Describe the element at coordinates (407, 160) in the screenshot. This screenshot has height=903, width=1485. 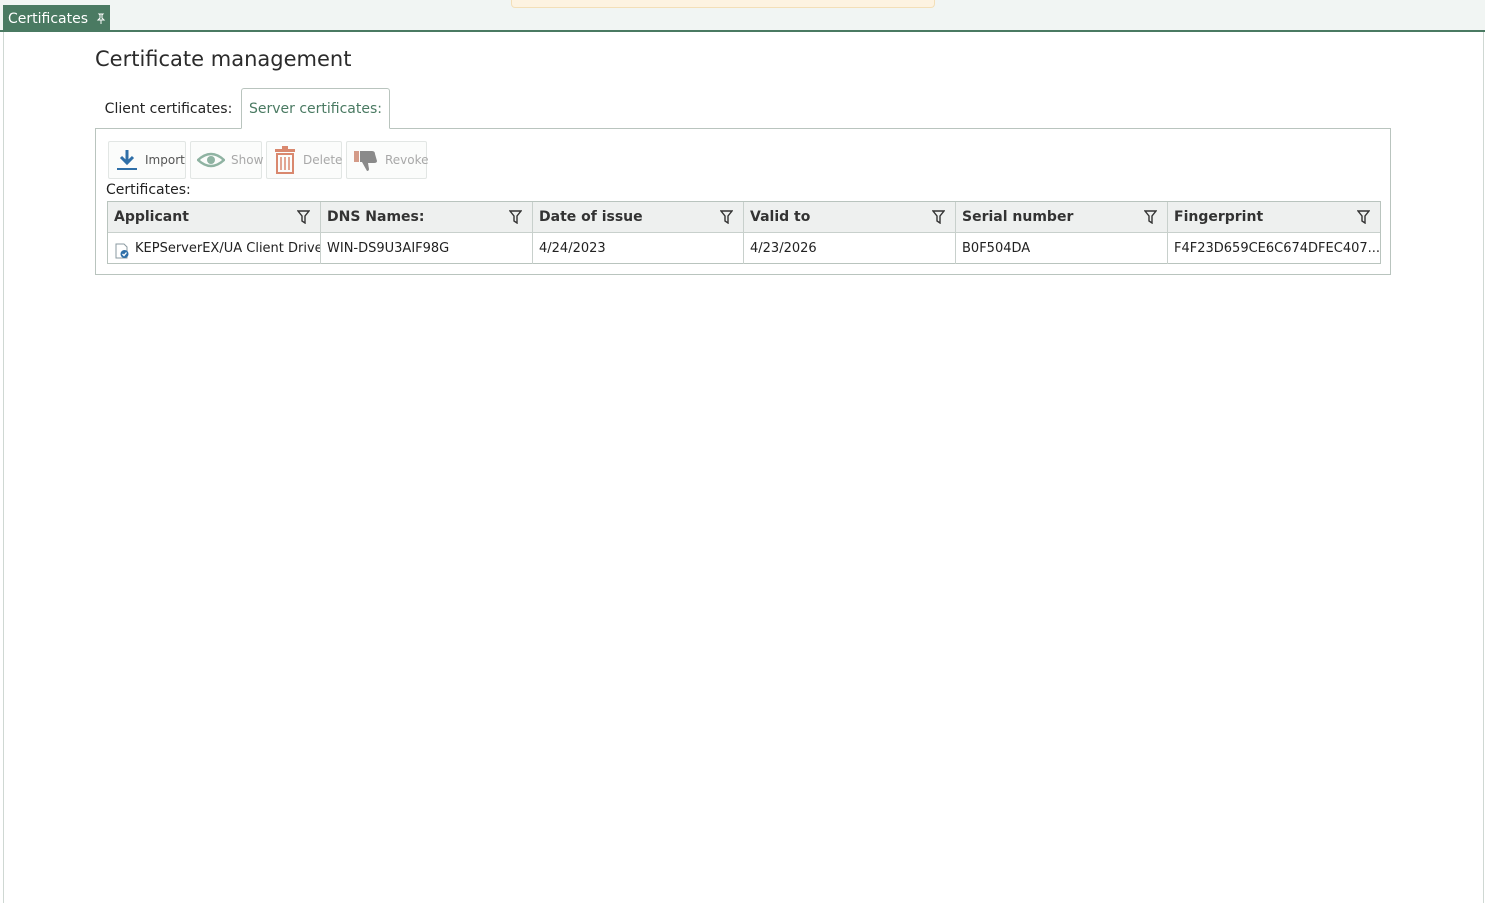
I see `revoke-label: Revoke` at that location.